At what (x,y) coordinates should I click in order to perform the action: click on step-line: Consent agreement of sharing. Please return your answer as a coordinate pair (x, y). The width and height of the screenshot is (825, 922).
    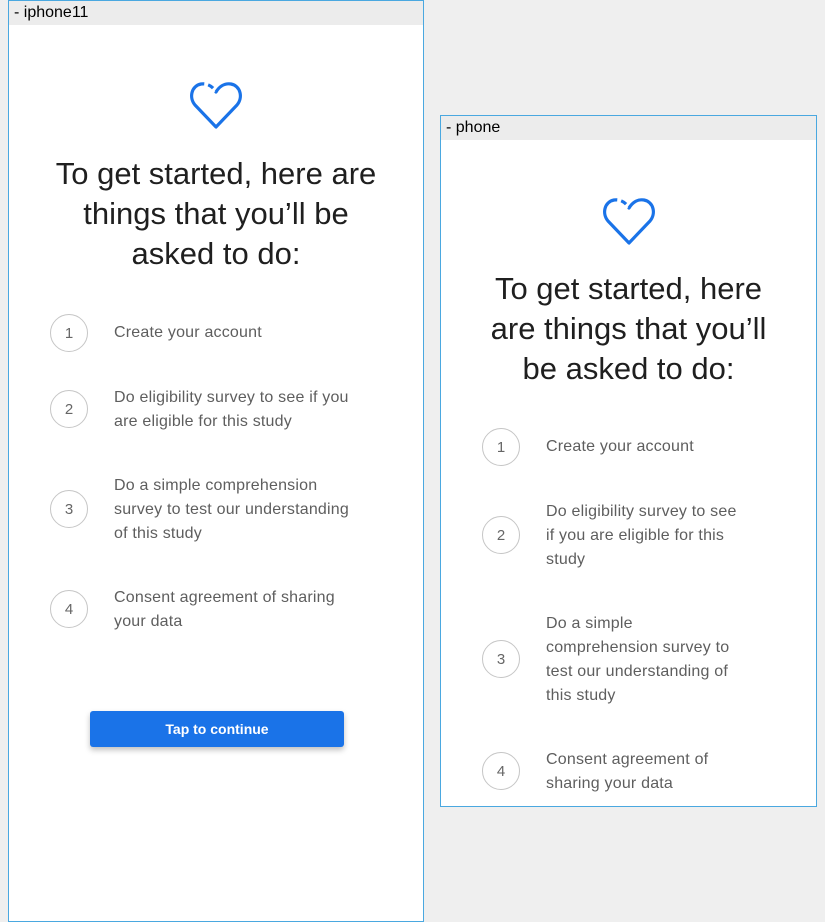
    Looking at the image, I should click on (224, 597).